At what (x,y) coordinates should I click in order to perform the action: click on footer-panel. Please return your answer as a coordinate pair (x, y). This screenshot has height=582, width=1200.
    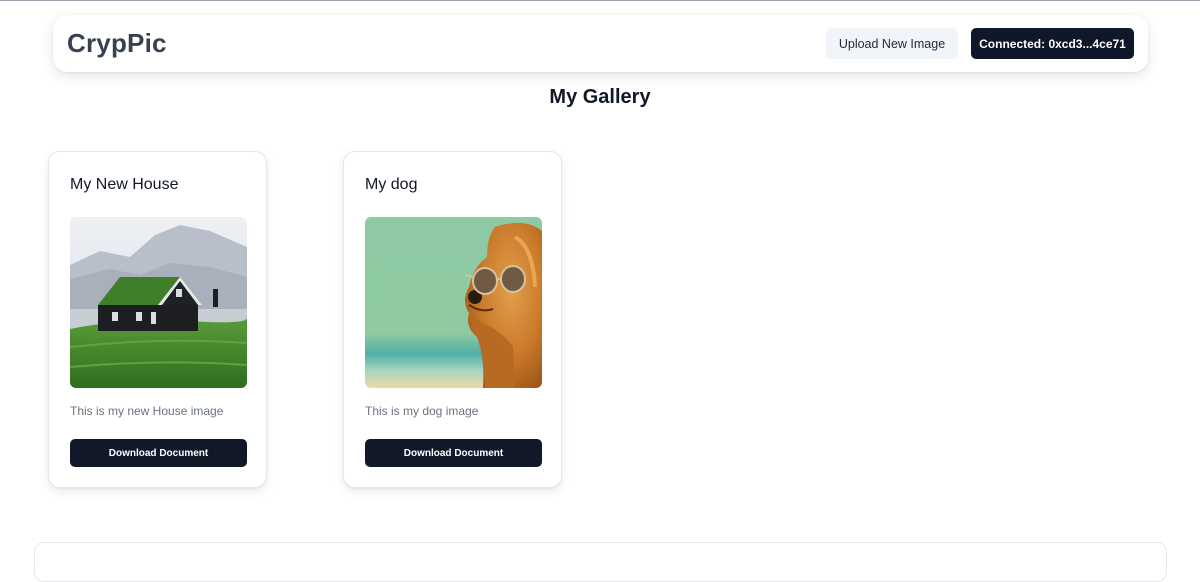
    Looking at the image, I should click on (600, 562).